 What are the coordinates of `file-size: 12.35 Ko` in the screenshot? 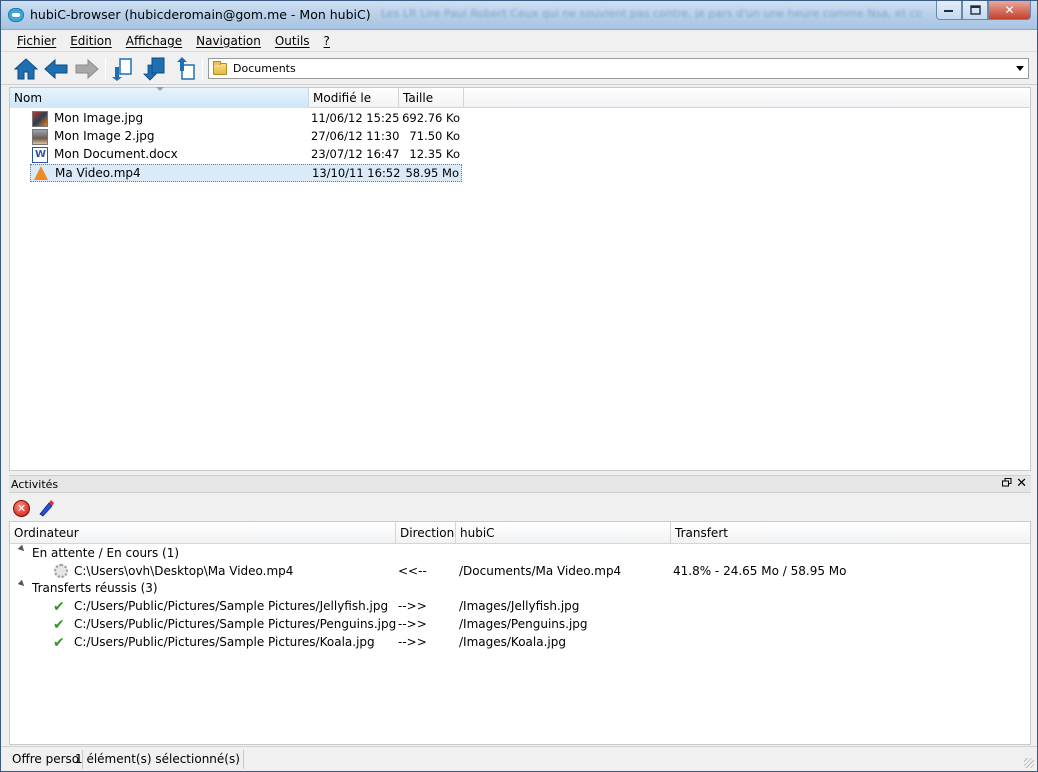 It's located at (434, 154).